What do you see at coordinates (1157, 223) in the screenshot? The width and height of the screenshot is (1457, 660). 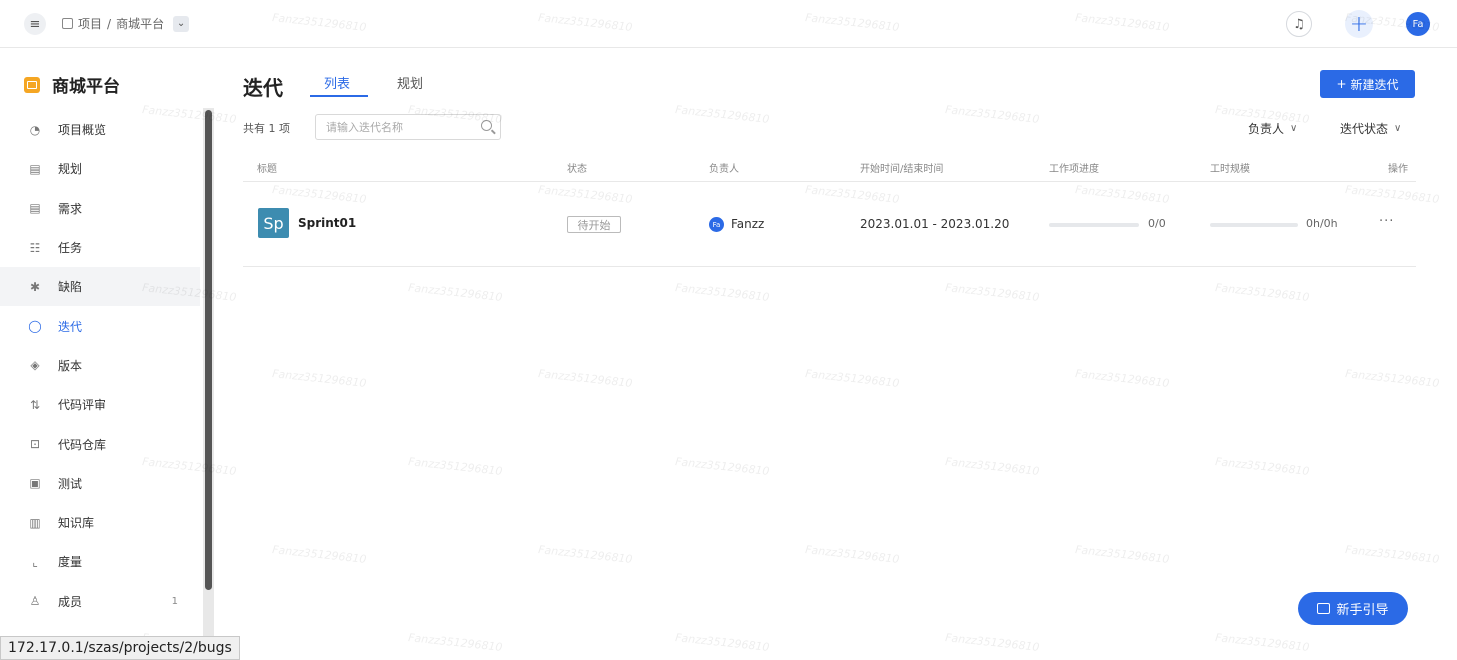 I see `work-progress-text: 0/0` at bounding box center [1157, 223].